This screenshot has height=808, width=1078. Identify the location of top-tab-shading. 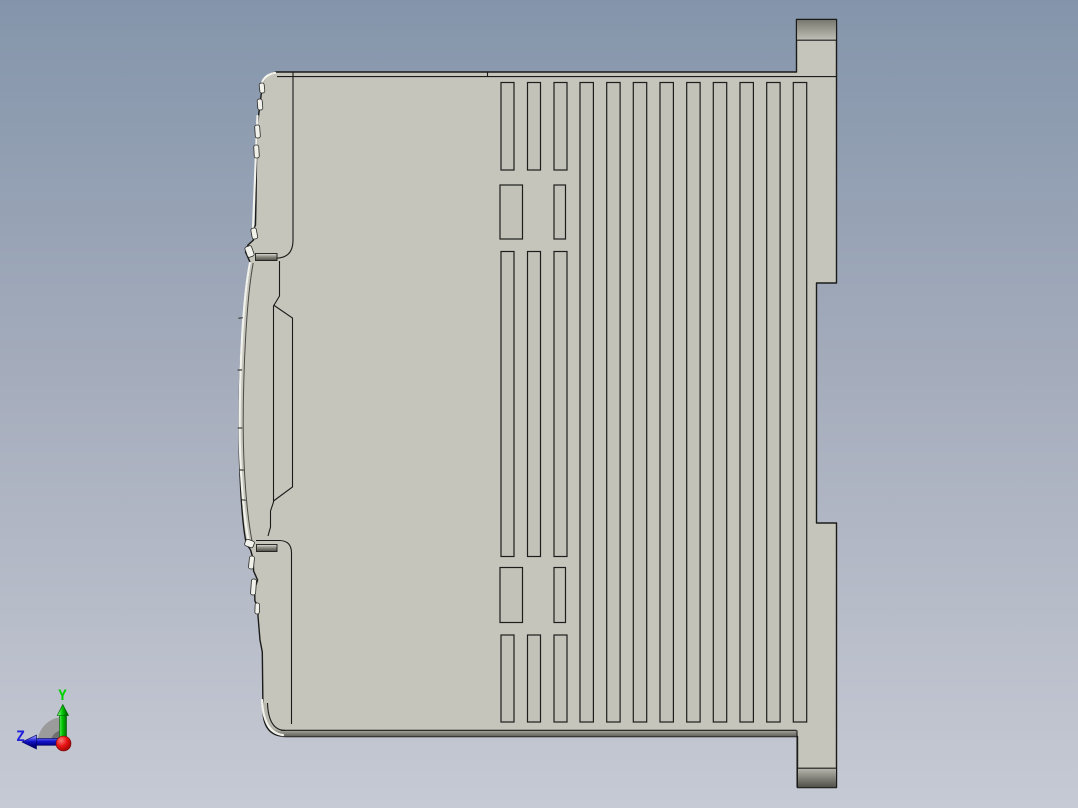
(816, 30).